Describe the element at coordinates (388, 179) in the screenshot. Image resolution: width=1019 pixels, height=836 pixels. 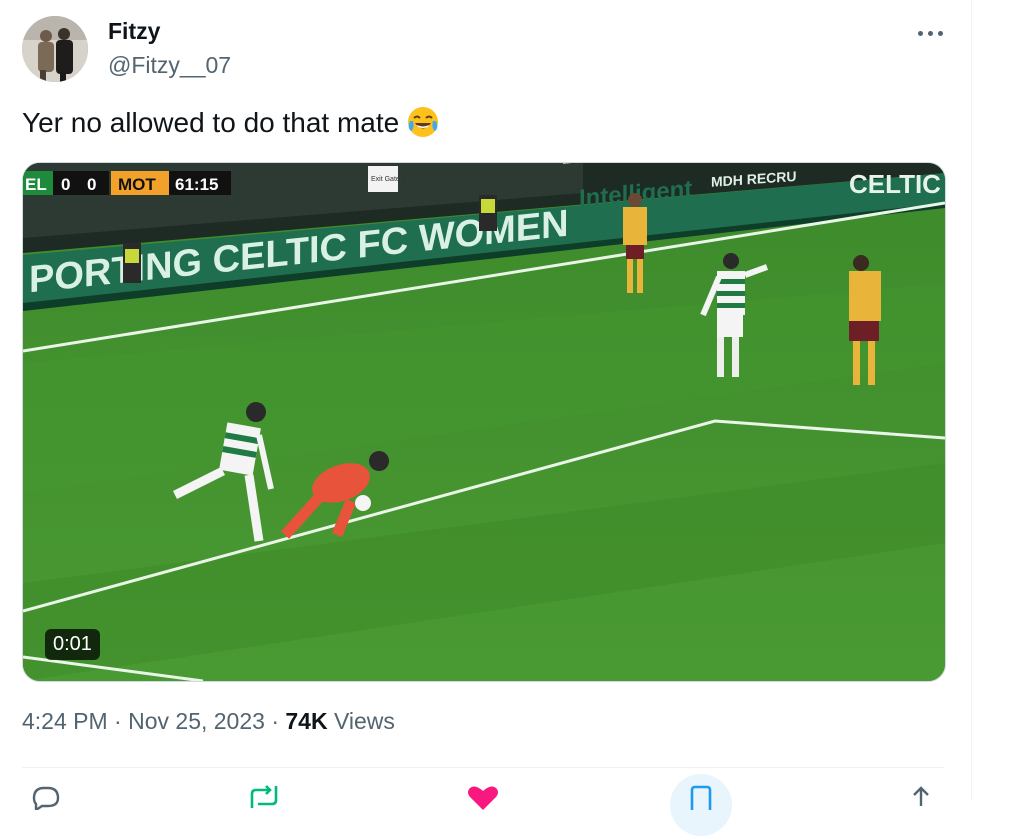
I see `exit-sign-text: Exit Gate 1` at that location.